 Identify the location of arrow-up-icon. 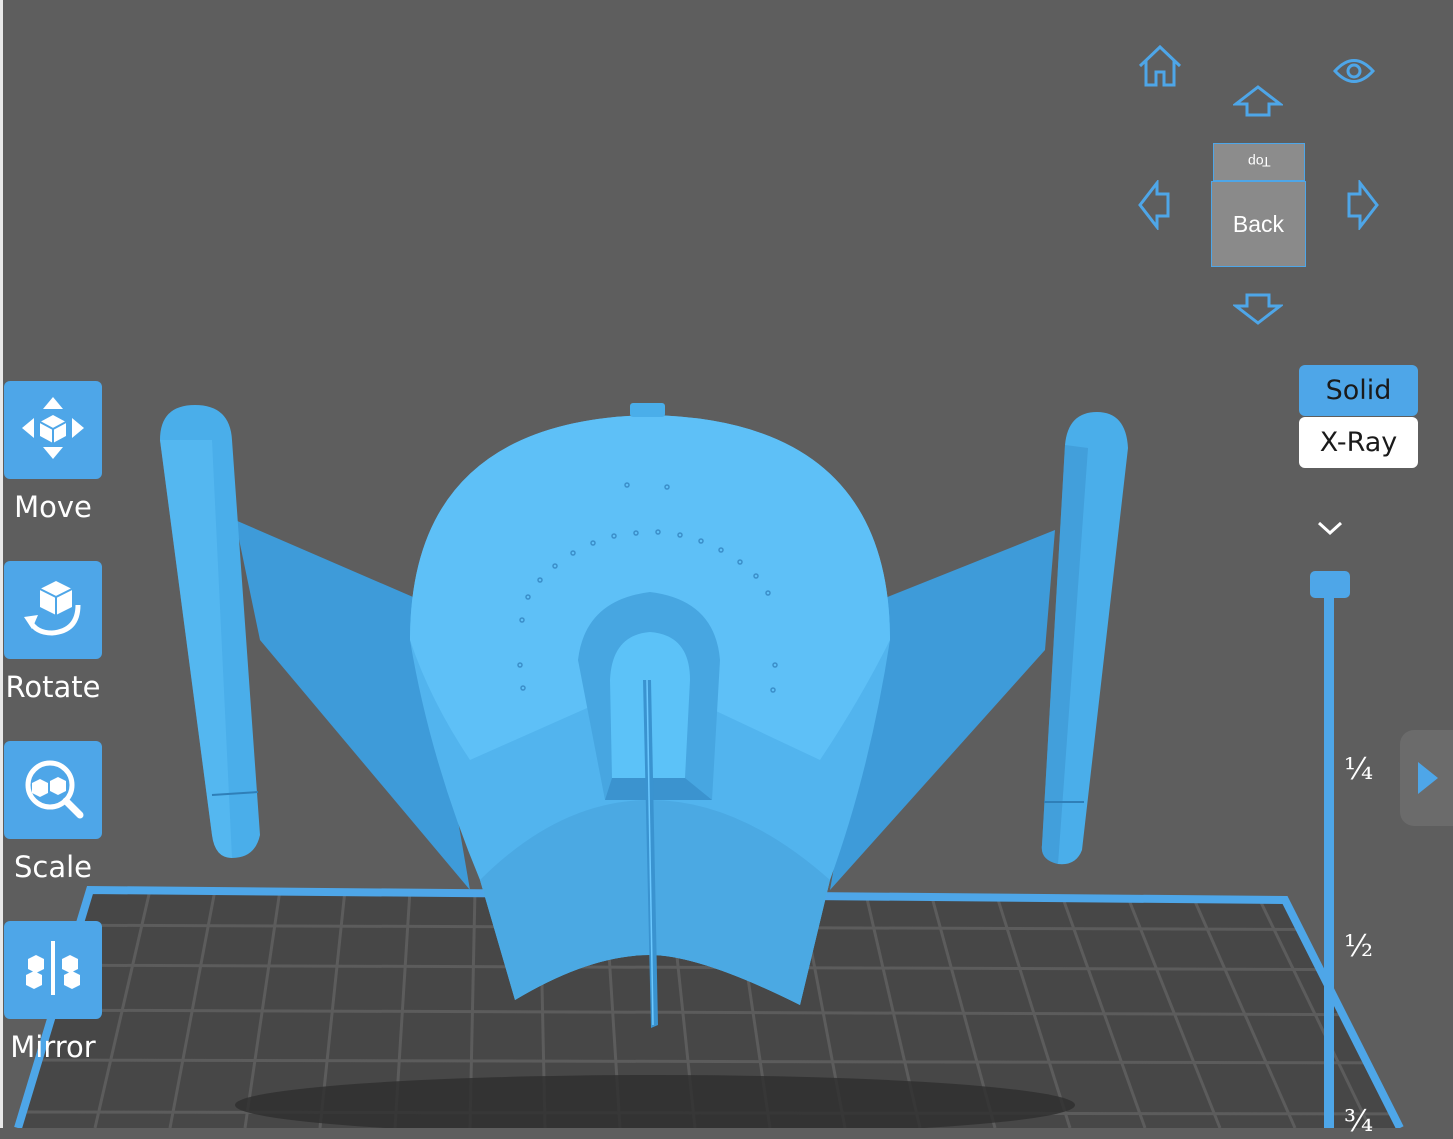
(1258, 103).